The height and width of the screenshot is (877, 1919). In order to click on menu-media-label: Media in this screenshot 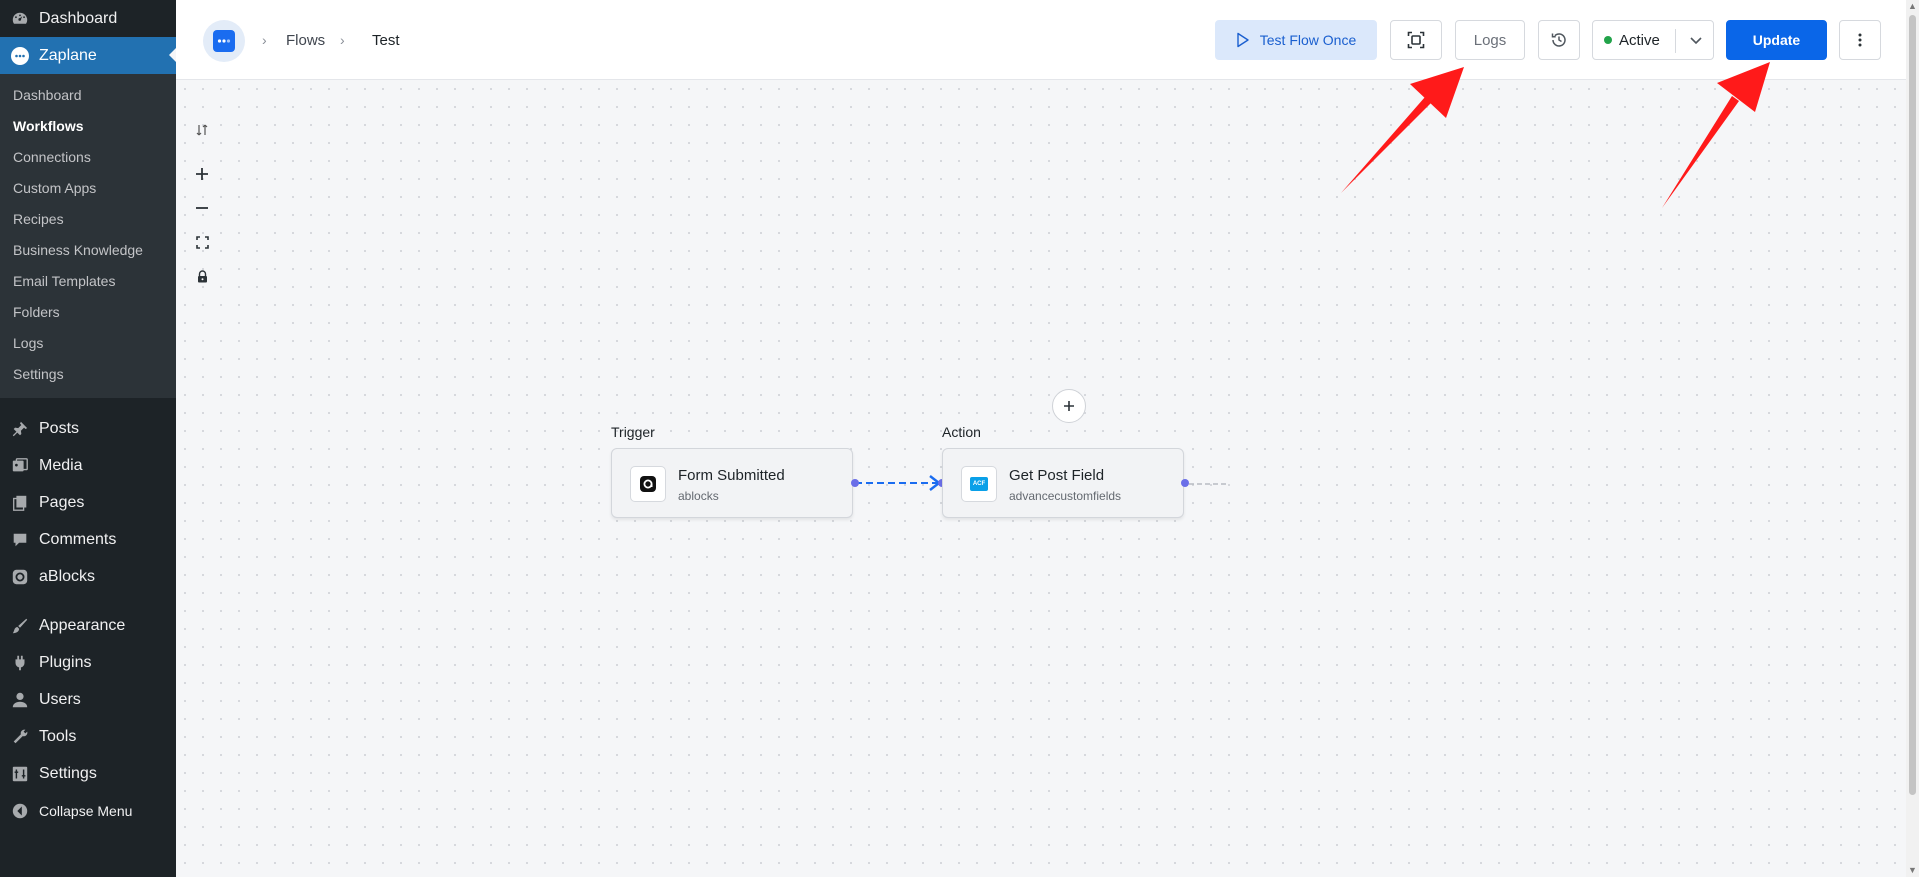, I will do `click(61, 465)`.